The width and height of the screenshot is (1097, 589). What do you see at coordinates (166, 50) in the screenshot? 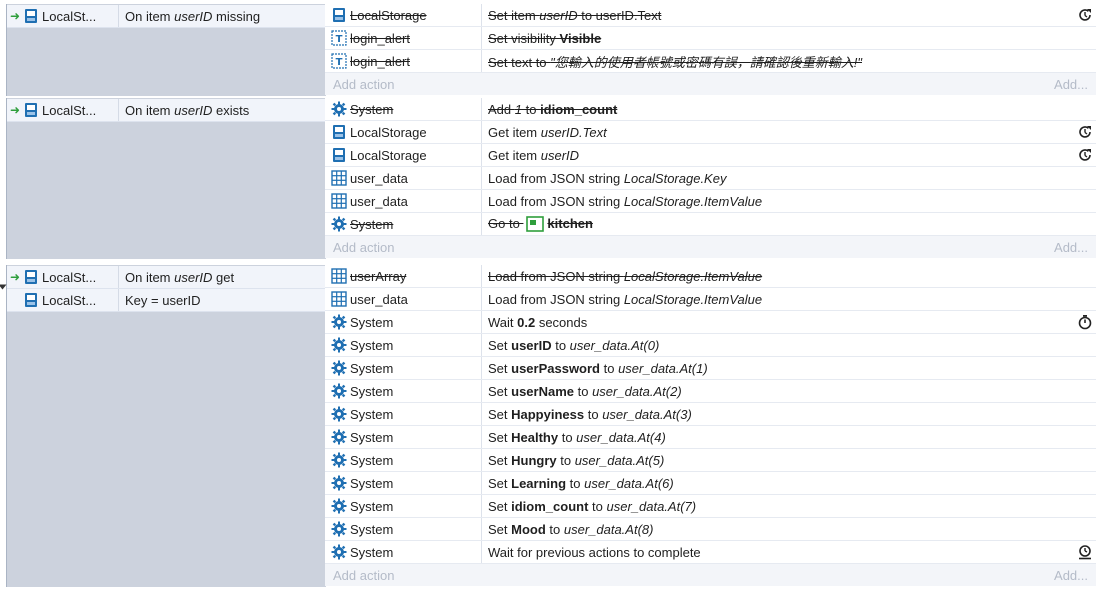
I see `conditions-panel: ➜ LocalSt... On item userID missing` at bounding box center [166, 50].